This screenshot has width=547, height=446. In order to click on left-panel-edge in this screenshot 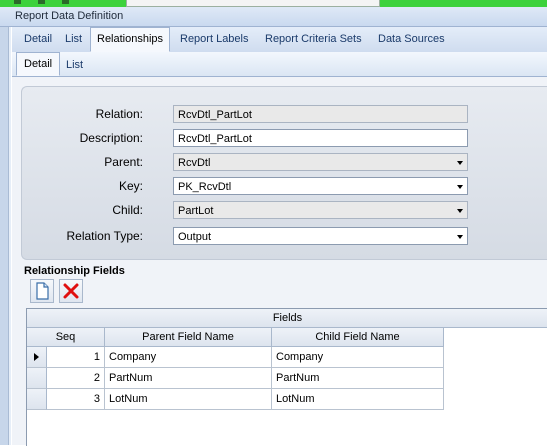, I will do `click(10, 236)`.